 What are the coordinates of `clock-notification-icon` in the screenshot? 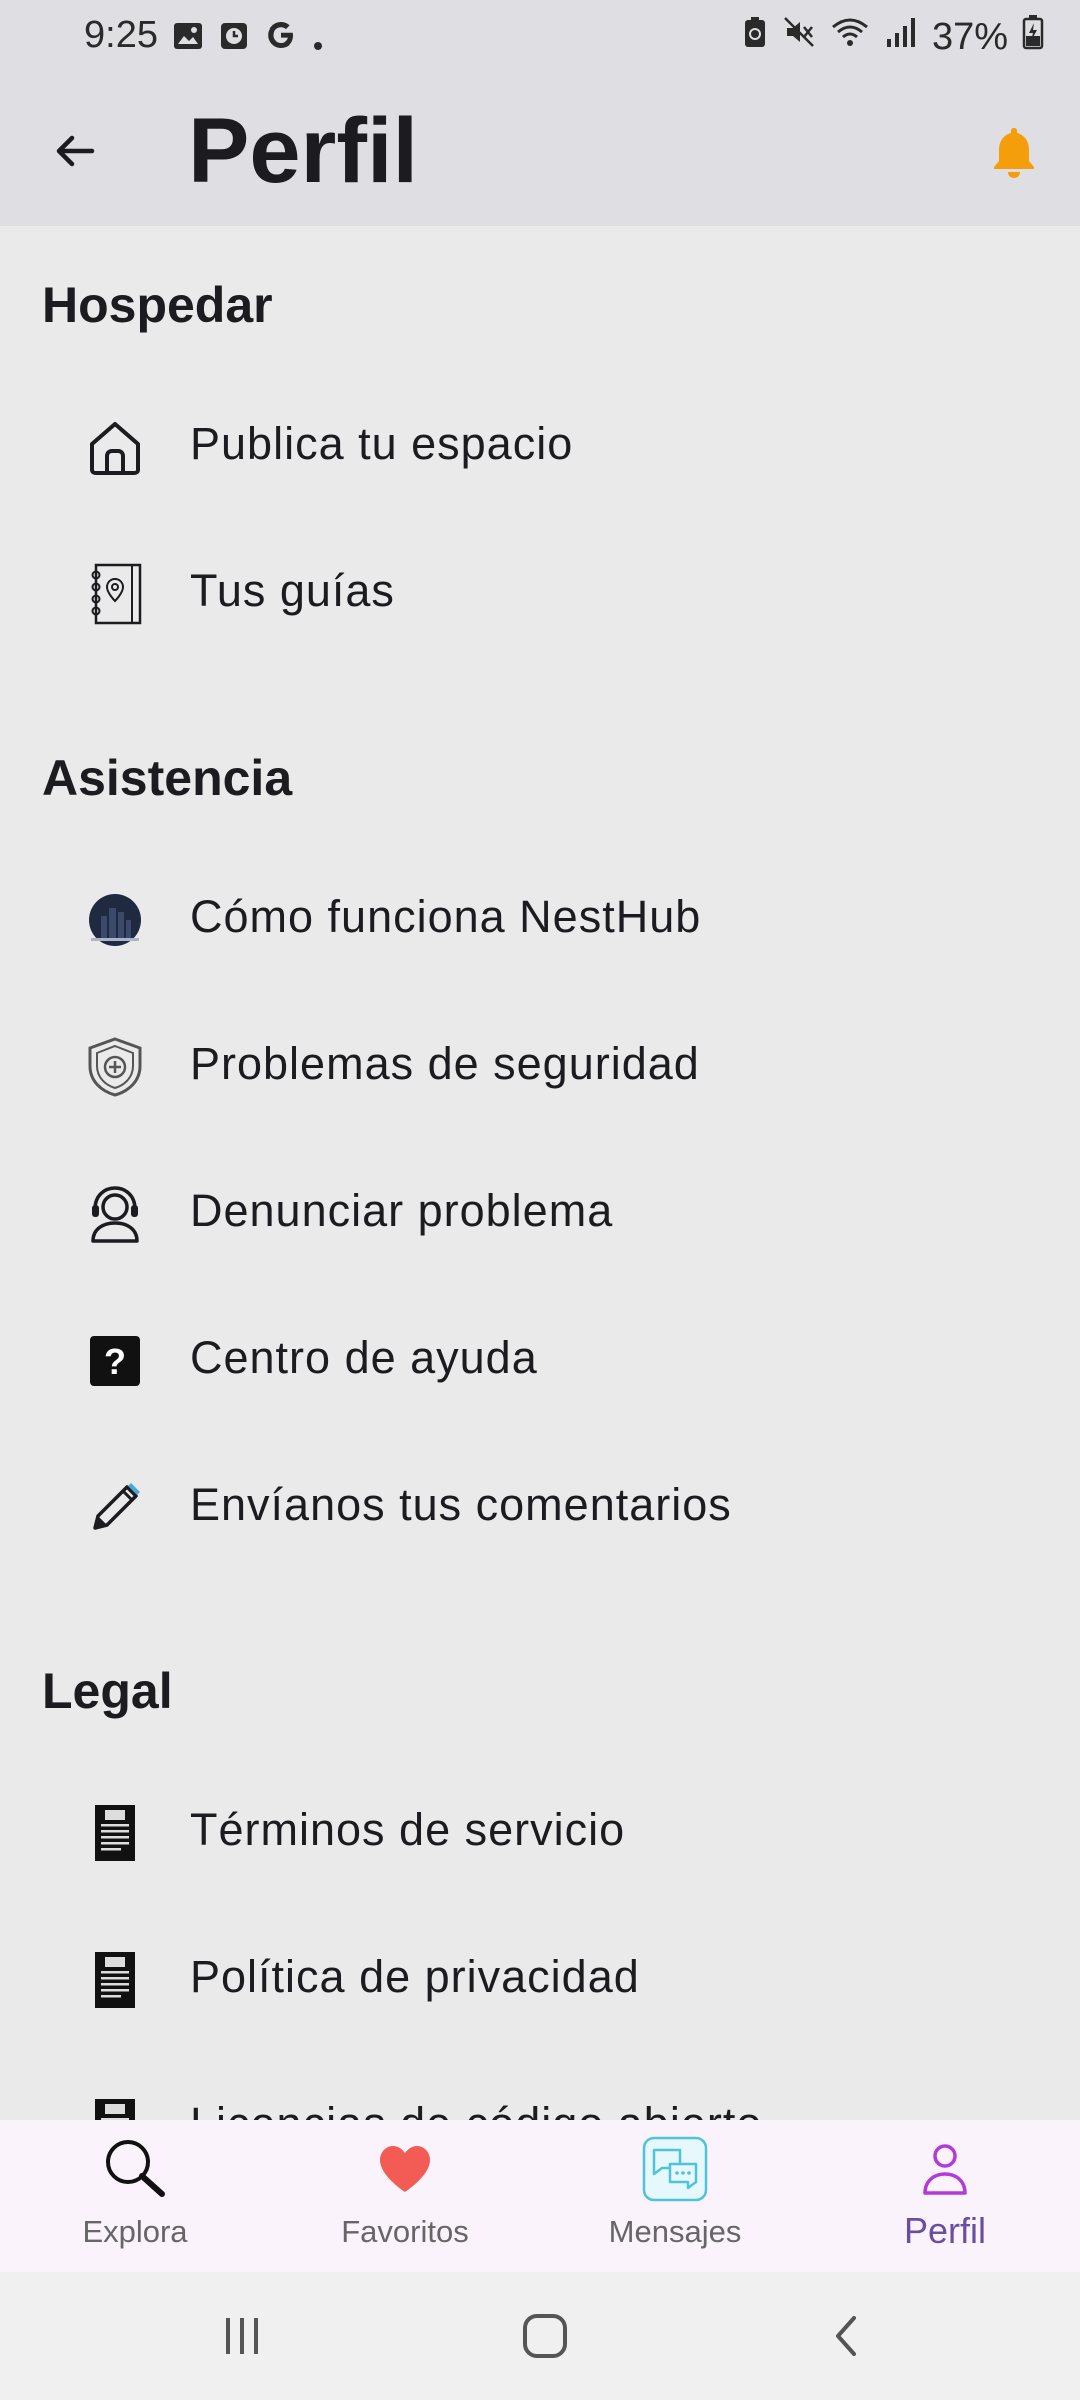 It's located at (234, 40).